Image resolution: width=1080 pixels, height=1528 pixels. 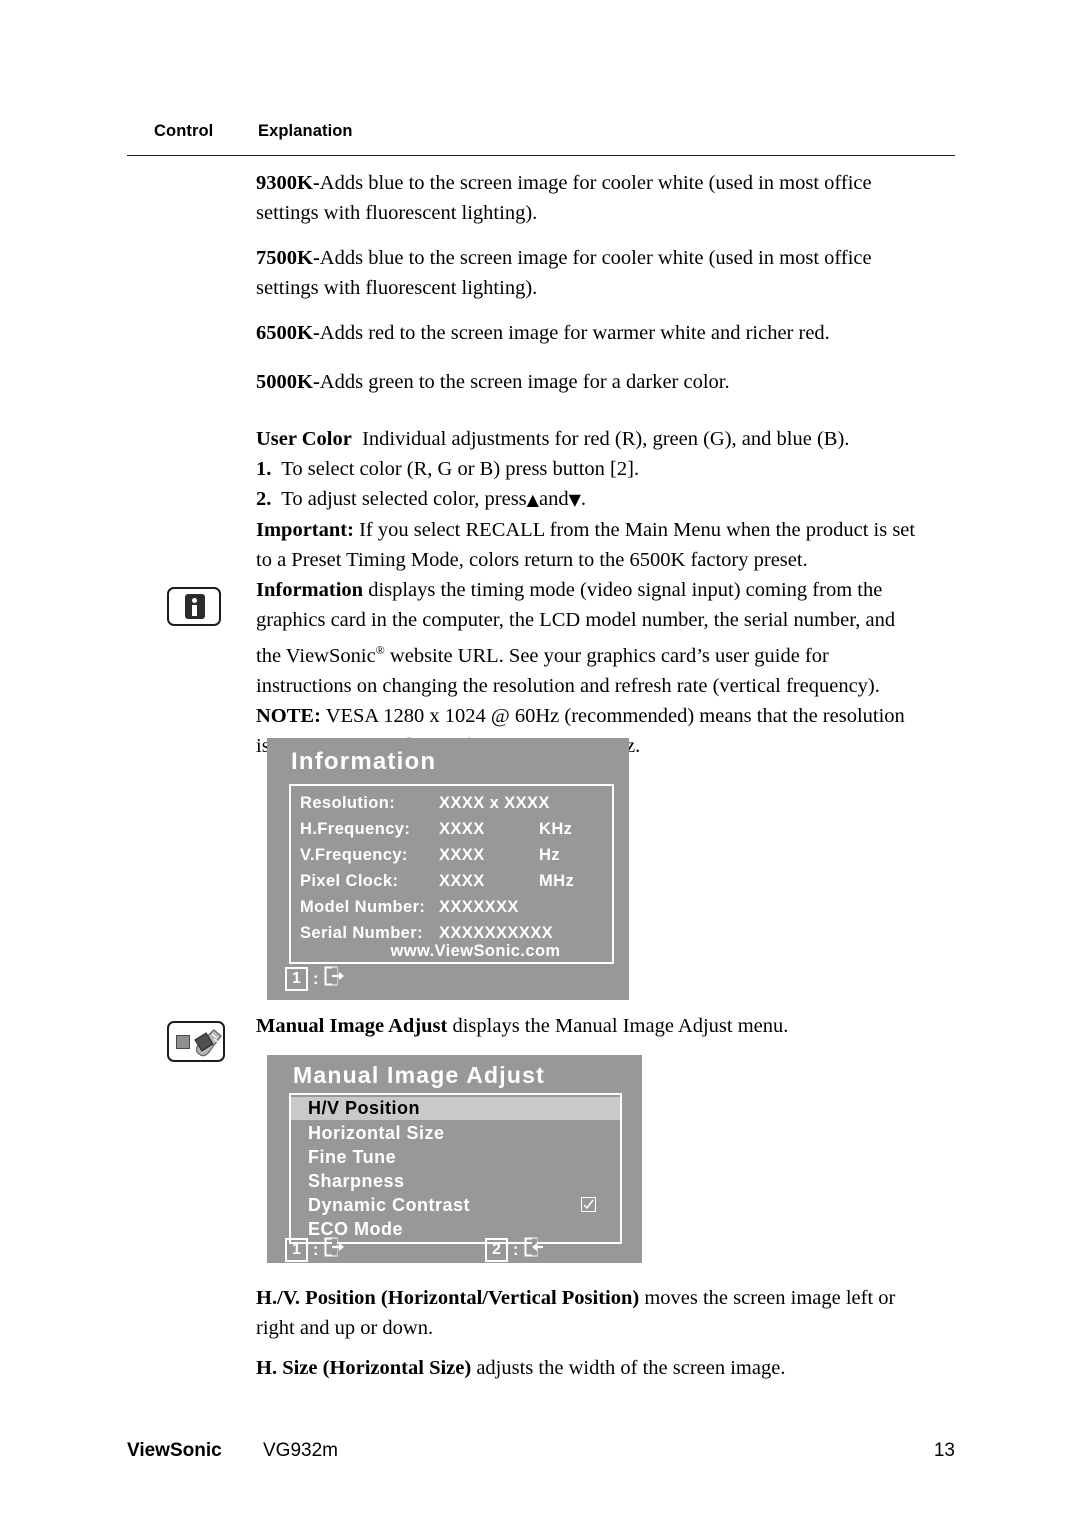 I want to click on checked-checkbox-icon, so click(x=588, y=1204).